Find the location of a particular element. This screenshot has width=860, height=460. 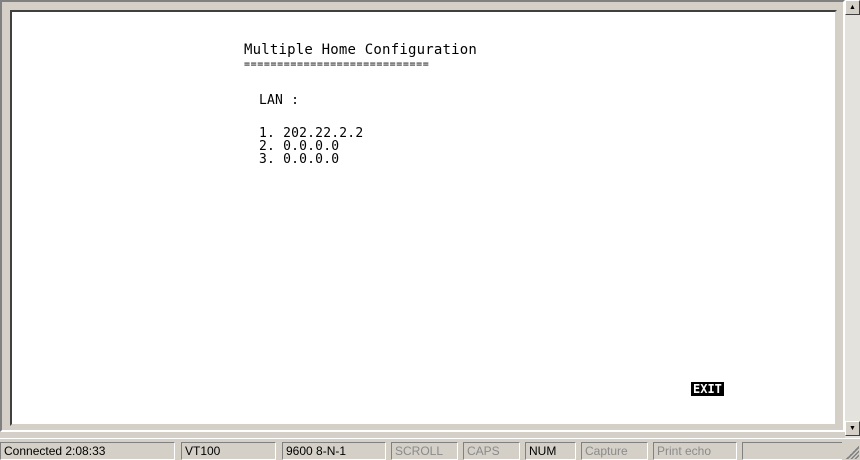

scroll-down-arrow-icon: ▼ is located at coordinates (852, 428).